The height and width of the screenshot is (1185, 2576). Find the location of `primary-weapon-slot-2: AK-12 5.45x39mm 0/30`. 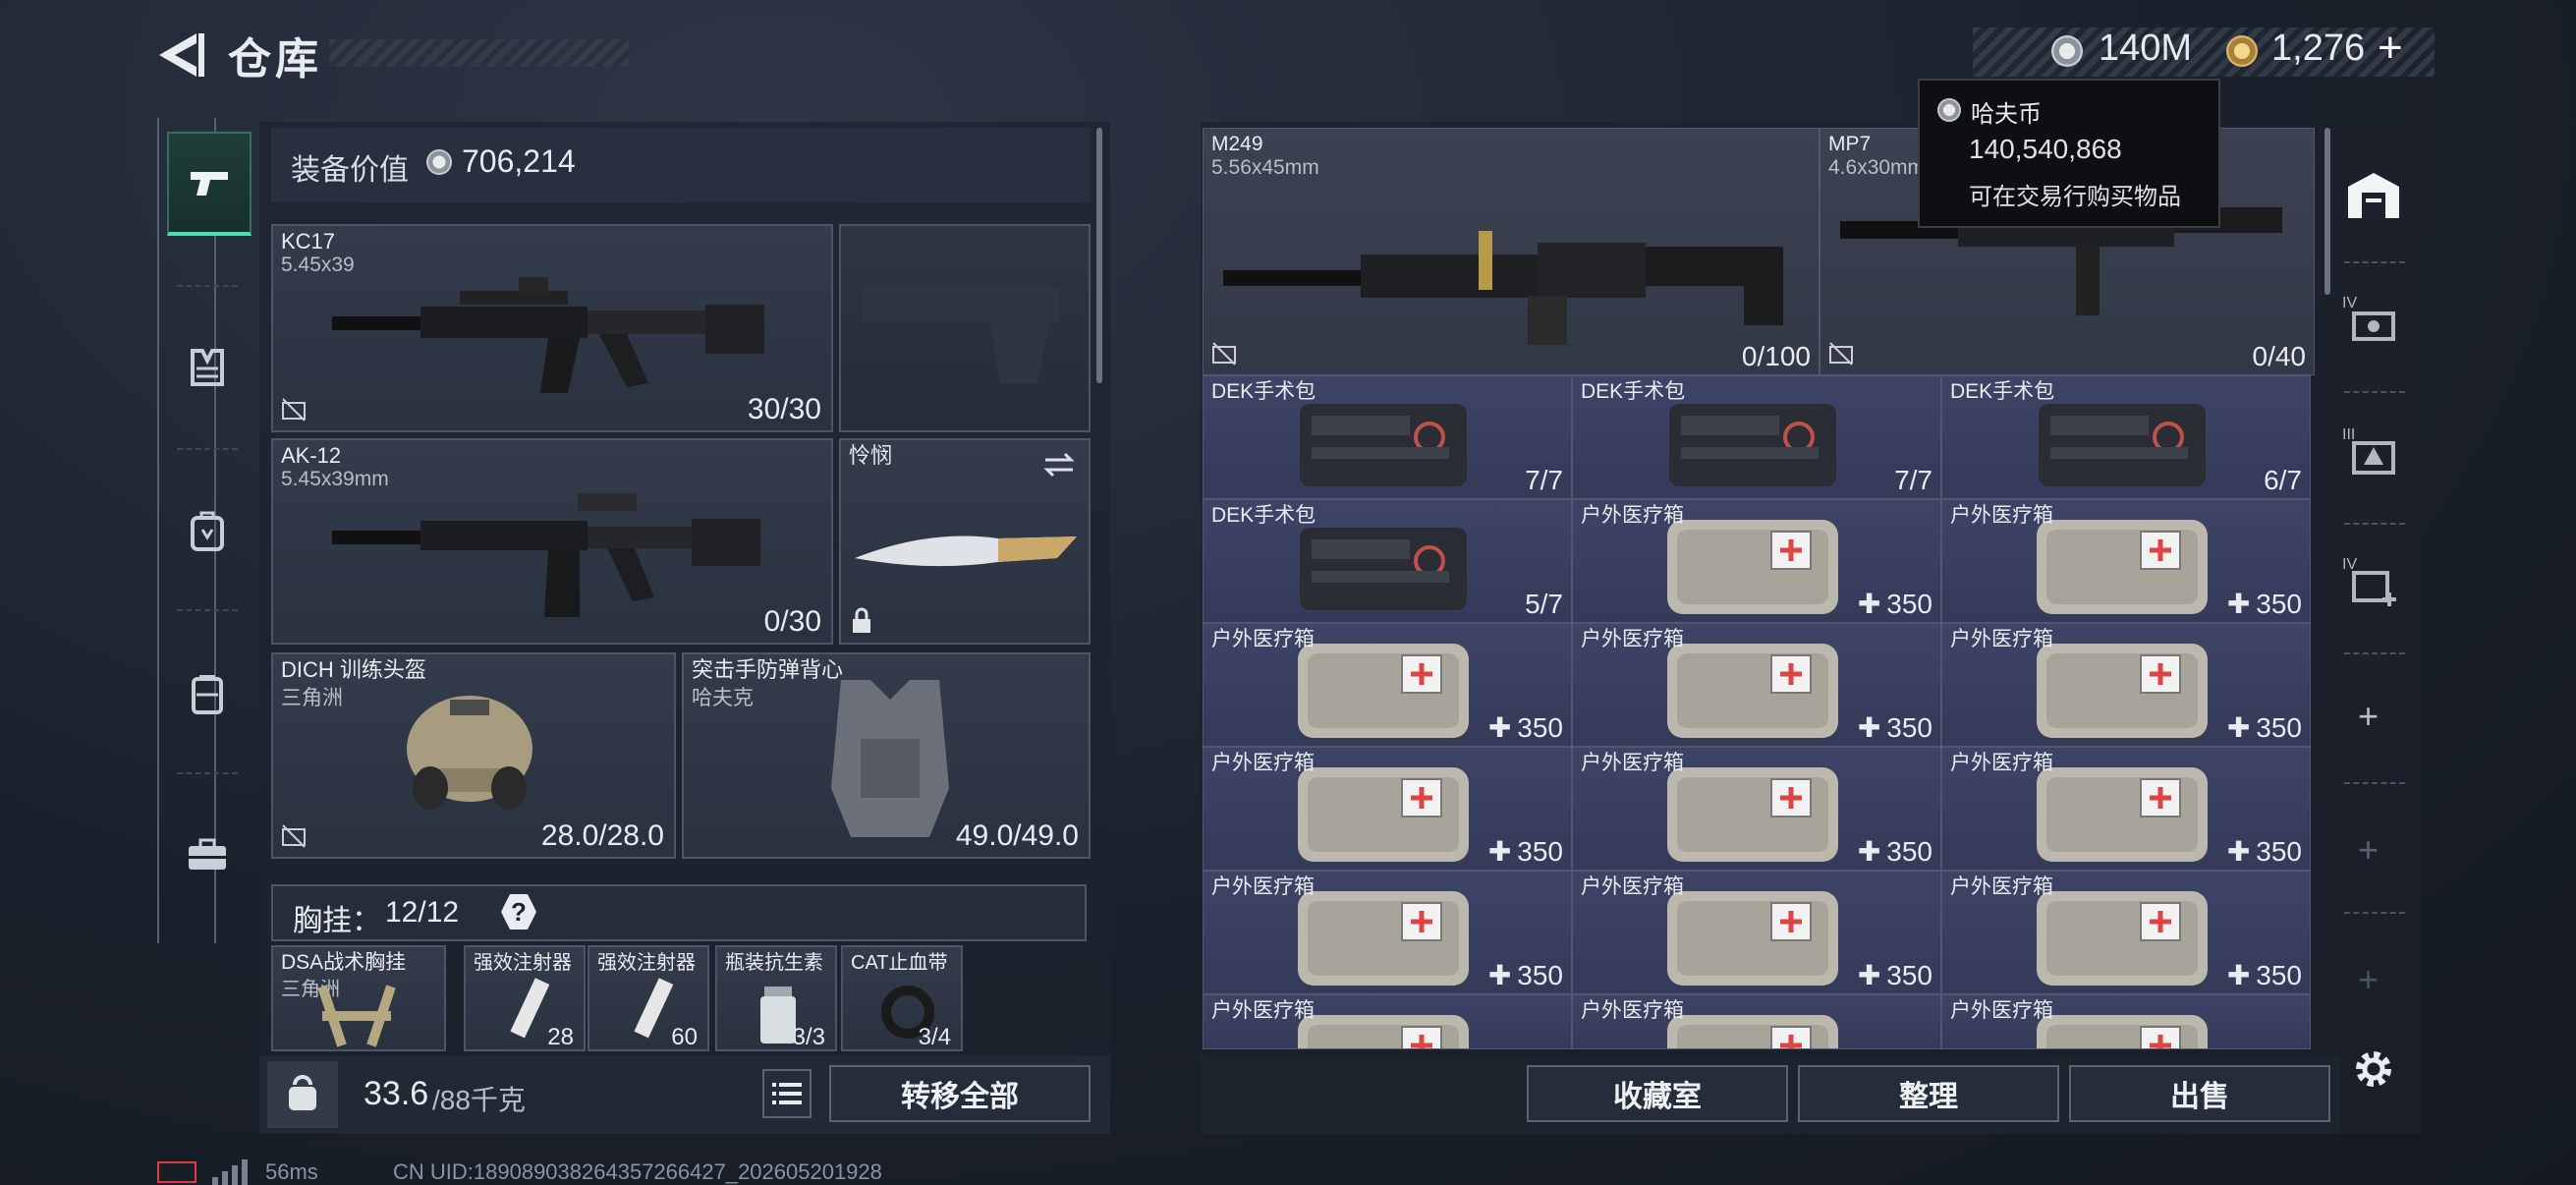

primary-weapon-slot-2: AK-12 5.45x39mm 0/30 is located at coordinates (552, 542).